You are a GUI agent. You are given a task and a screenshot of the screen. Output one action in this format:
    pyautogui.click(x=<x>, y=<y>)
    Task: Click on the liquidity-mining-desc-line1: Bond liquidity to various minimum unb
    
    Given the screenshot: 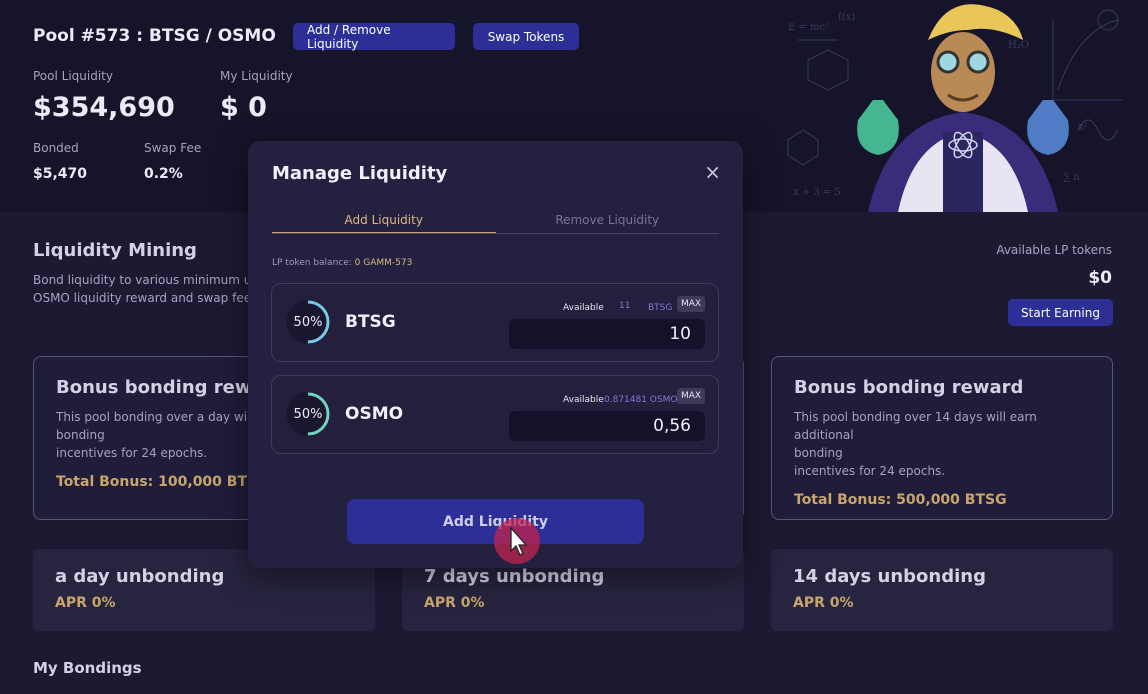 What is the action you would take?
    pyautogui.click(x=150, y=280)
    